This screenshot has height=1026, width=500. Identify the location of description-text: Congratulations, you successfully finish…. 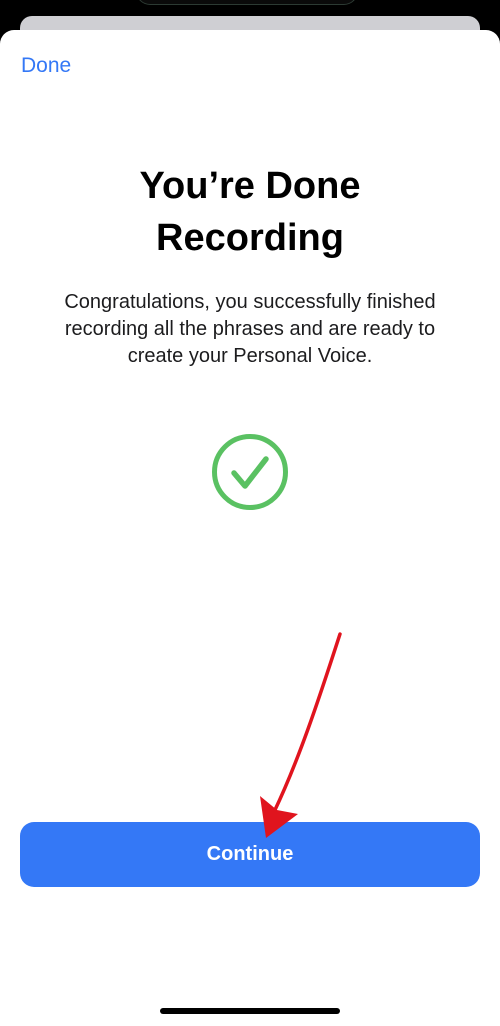
(250, 329).